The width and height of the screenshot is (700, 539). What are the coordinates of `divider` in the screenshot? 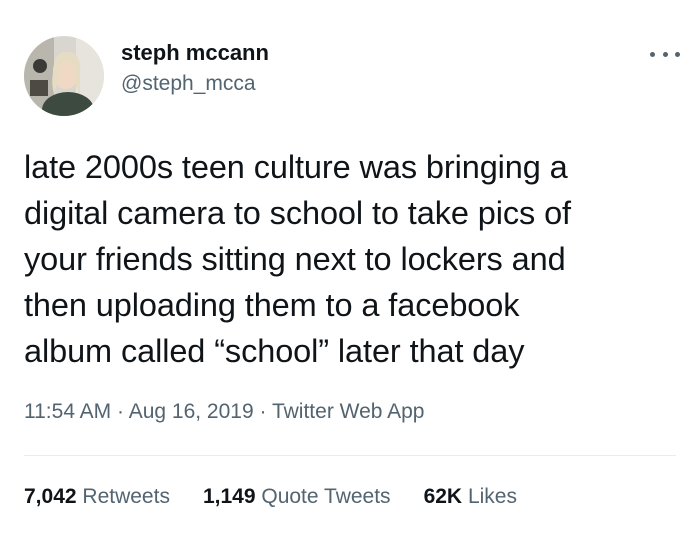 It's located at (350, 455).